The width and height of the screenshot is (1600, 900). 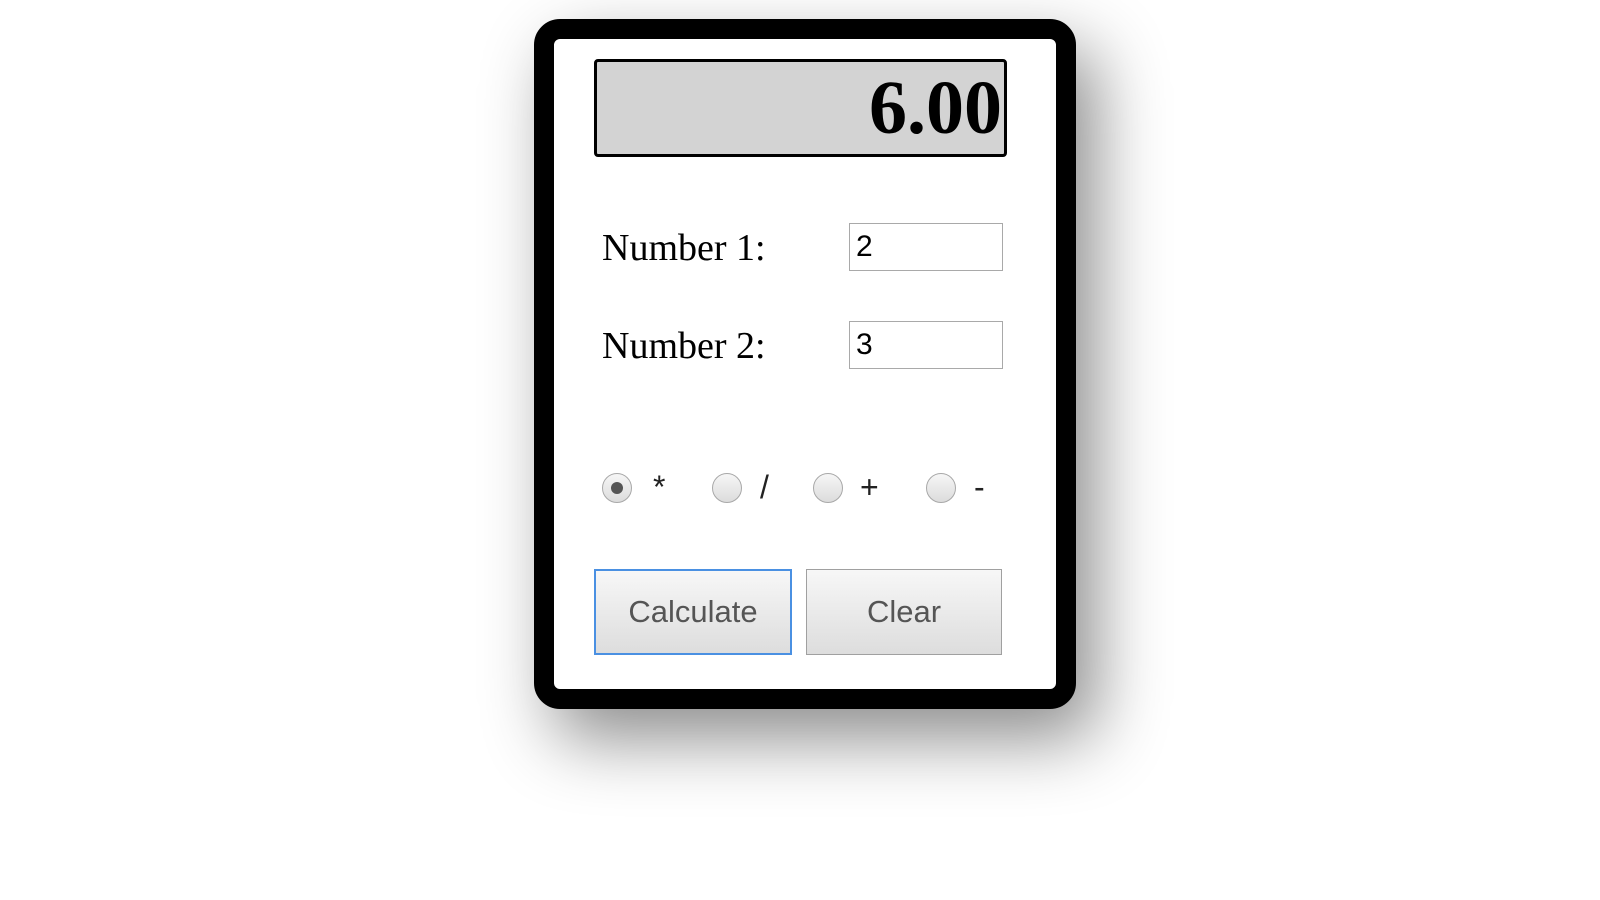 What do you see at coordinates (979, 487) in the screenshot?
I see `subtract-label: -` at bounding box center [979, 487].